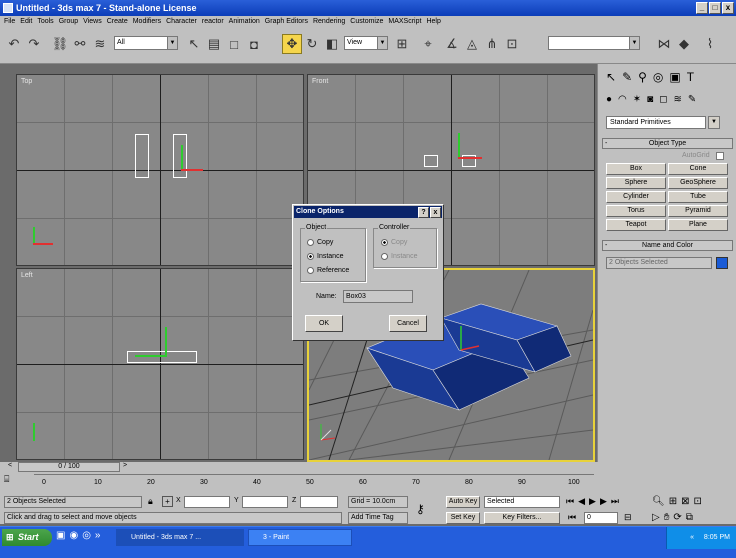  Describe the element at coordinates (636, 225) in the screenshot. I see `teapot-button: Teapot` at that location.